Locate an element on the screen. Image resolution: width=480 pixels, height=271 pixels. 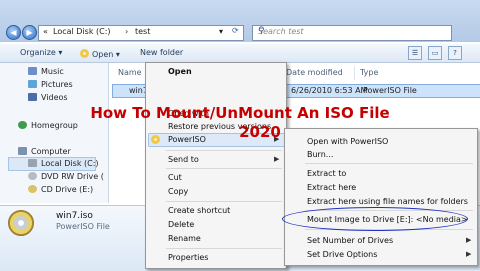
back-button: ◀ is located at coordinates (13, 32).